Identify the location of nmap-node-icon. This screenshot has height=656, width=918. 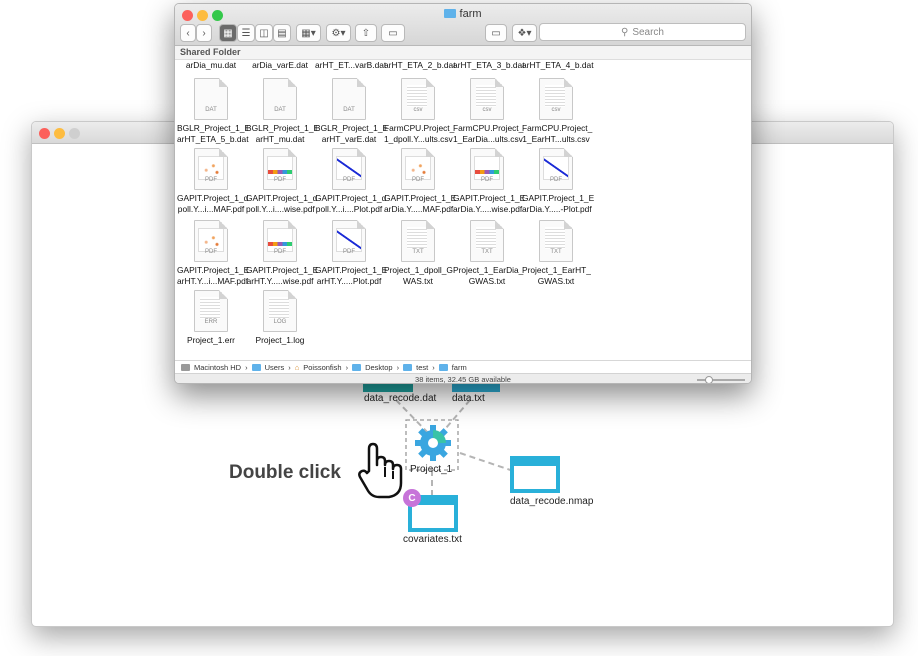
(535, 474).